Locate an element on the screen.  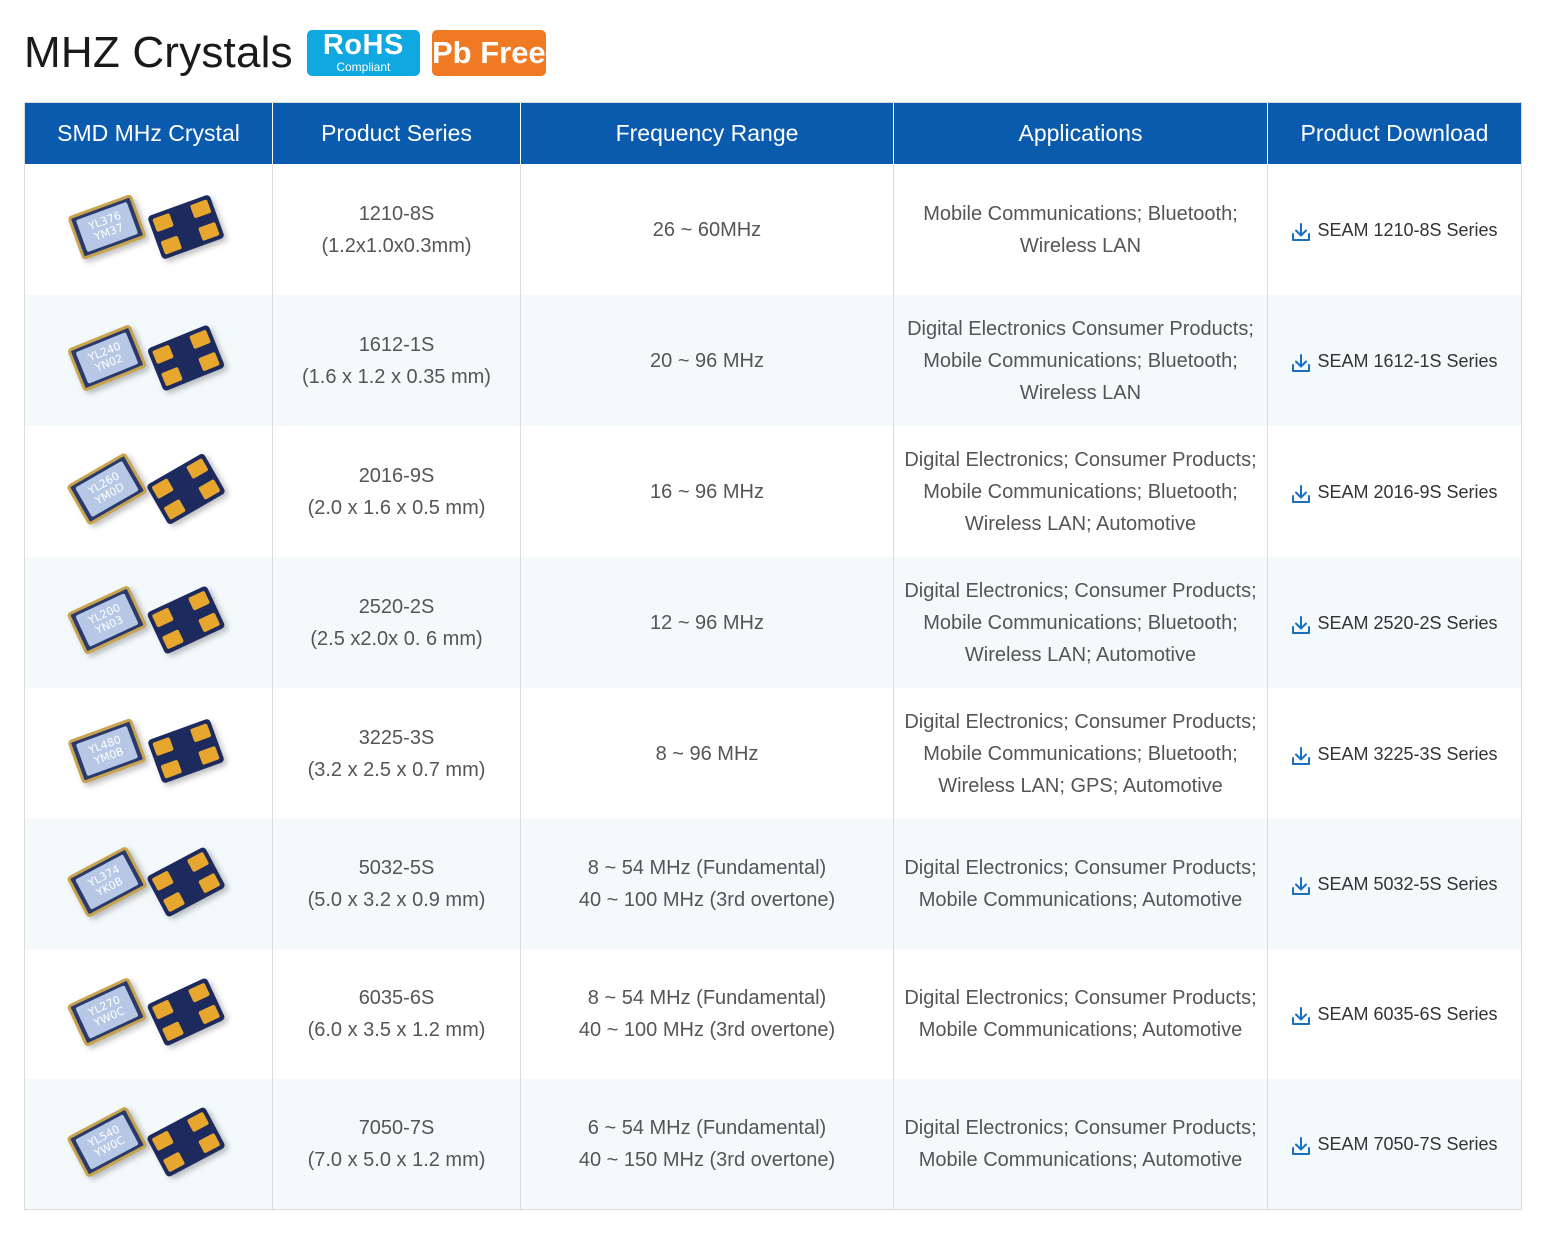
product-series-cell-line: 2520-2S is located at coordinates (396, 606).